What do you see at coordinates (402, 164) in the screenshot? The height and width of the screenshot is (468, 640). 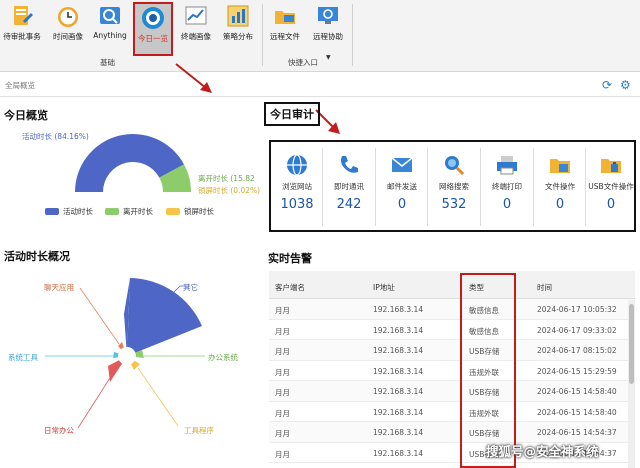 I see `mail-icon` at bounding box center [402, 164].